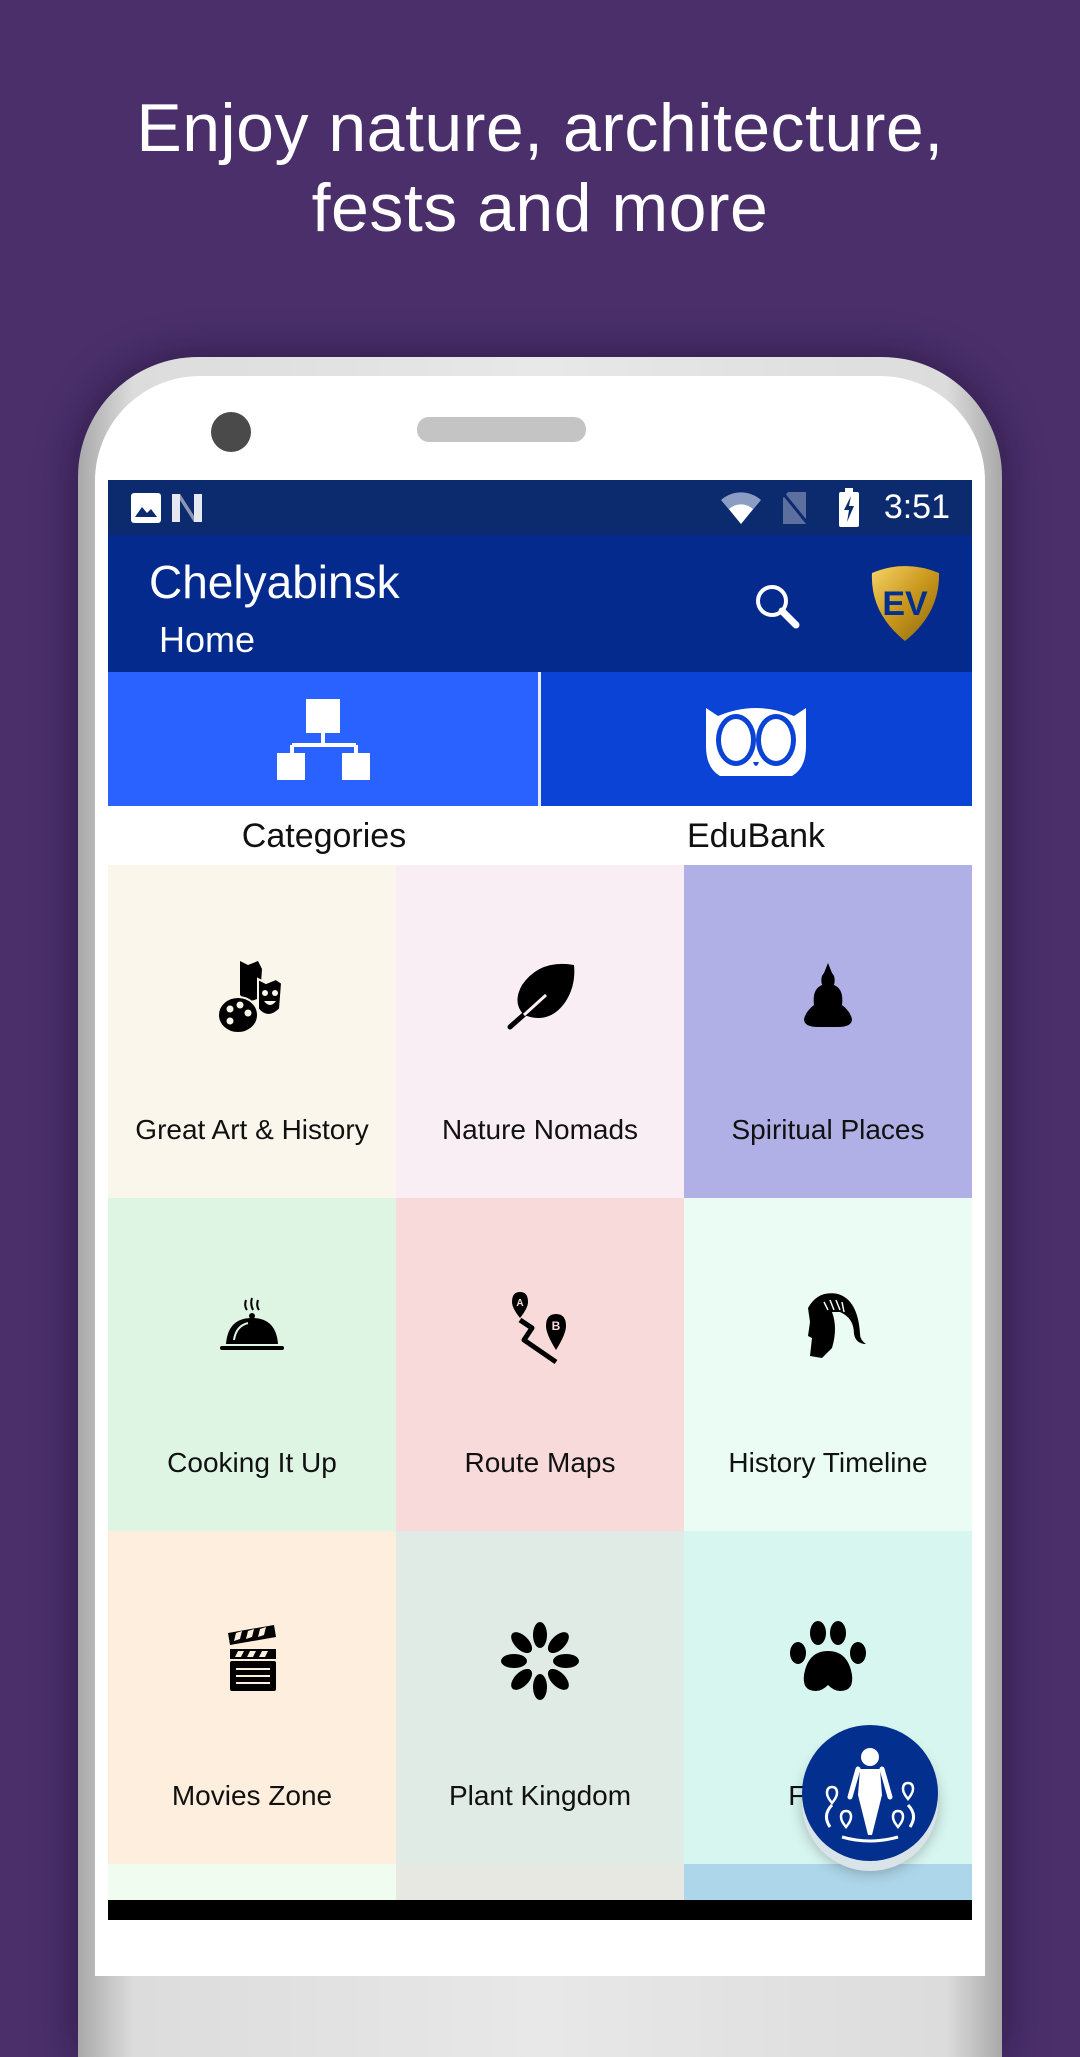 The width and height of the screenshot is (1080, 2057). What do you see at coordinates (252, 1697) in the screenshot?
I see `category-movies-zone: Movies Zone` at bounding box center [252, 1697].